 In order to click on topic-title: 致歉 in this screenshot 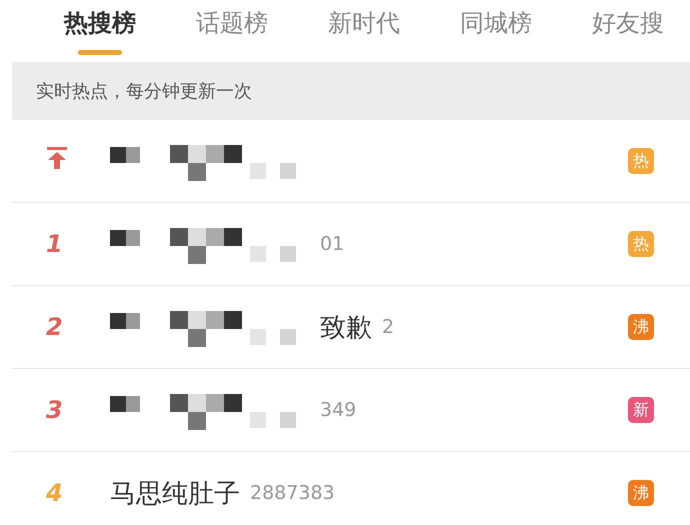, I will do `click(346, 327)`.